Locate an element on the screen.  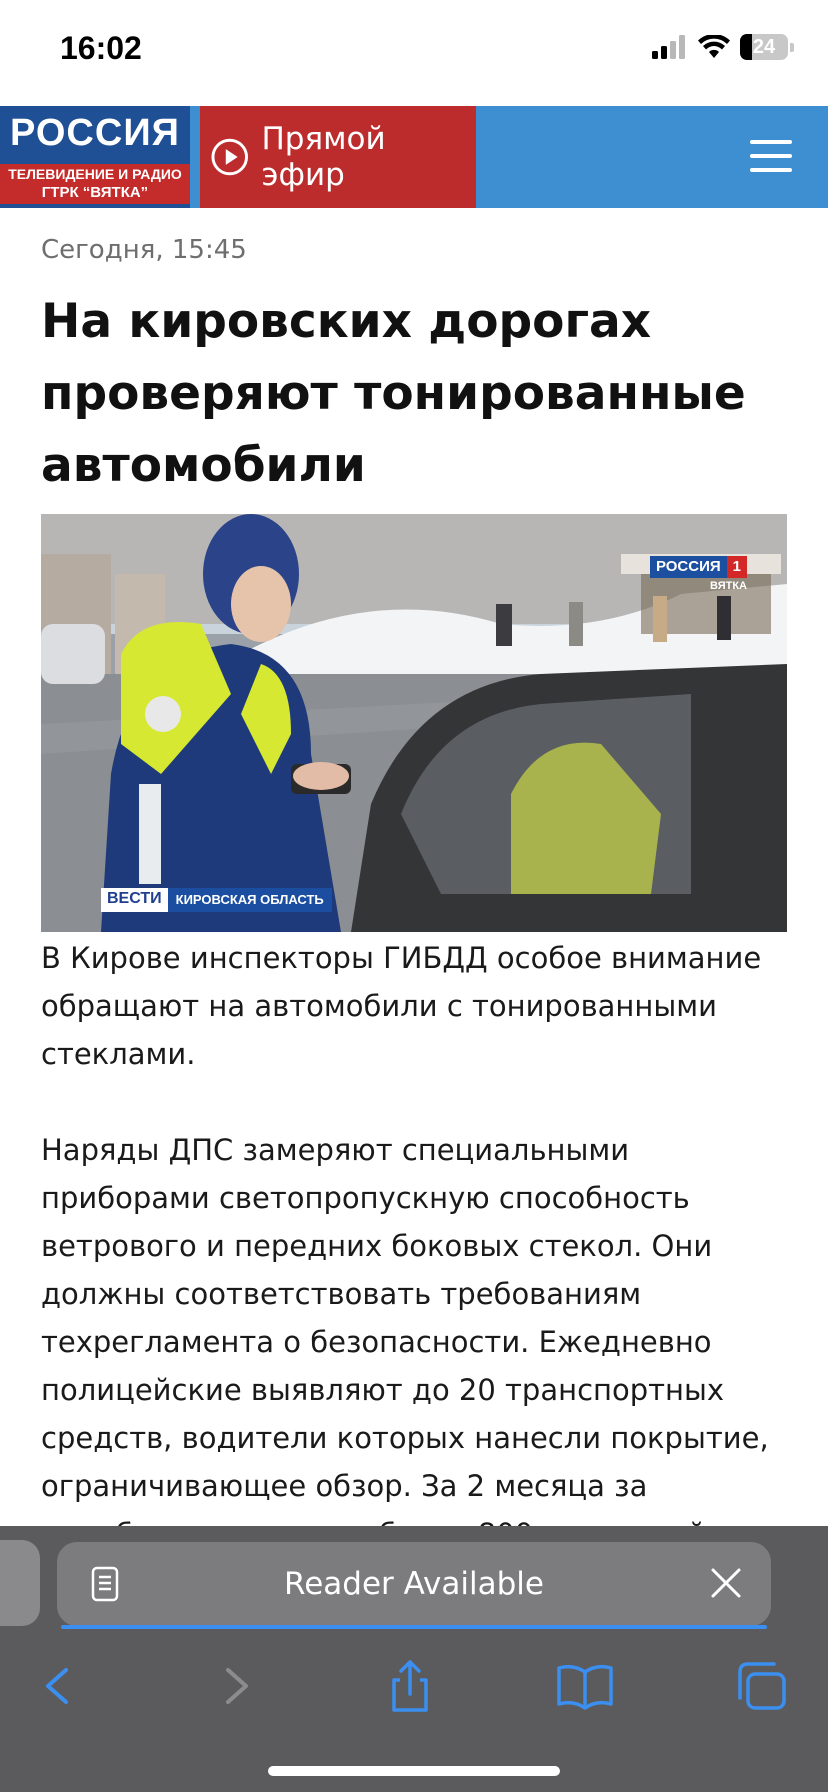
vesti-label: ВЕСТИ is located at coordinates (134, 900).